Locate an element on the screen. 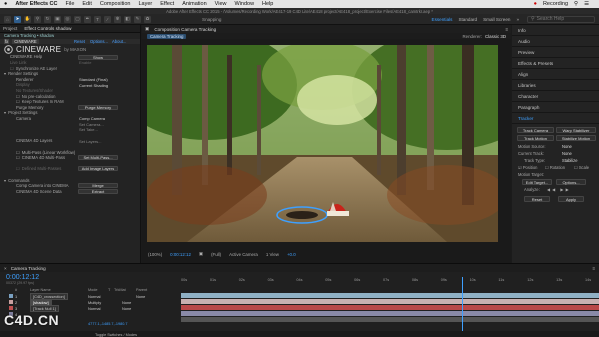 The image size is (599, 337). clone-tool-icon: ✻ is located at coordinates (117, 19).